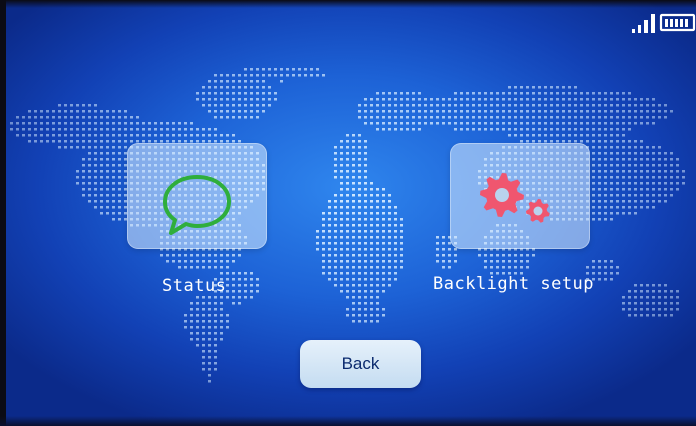 The width and height of the screenshot is (696, 426). I want to click on status-tile, so click(197, 196).